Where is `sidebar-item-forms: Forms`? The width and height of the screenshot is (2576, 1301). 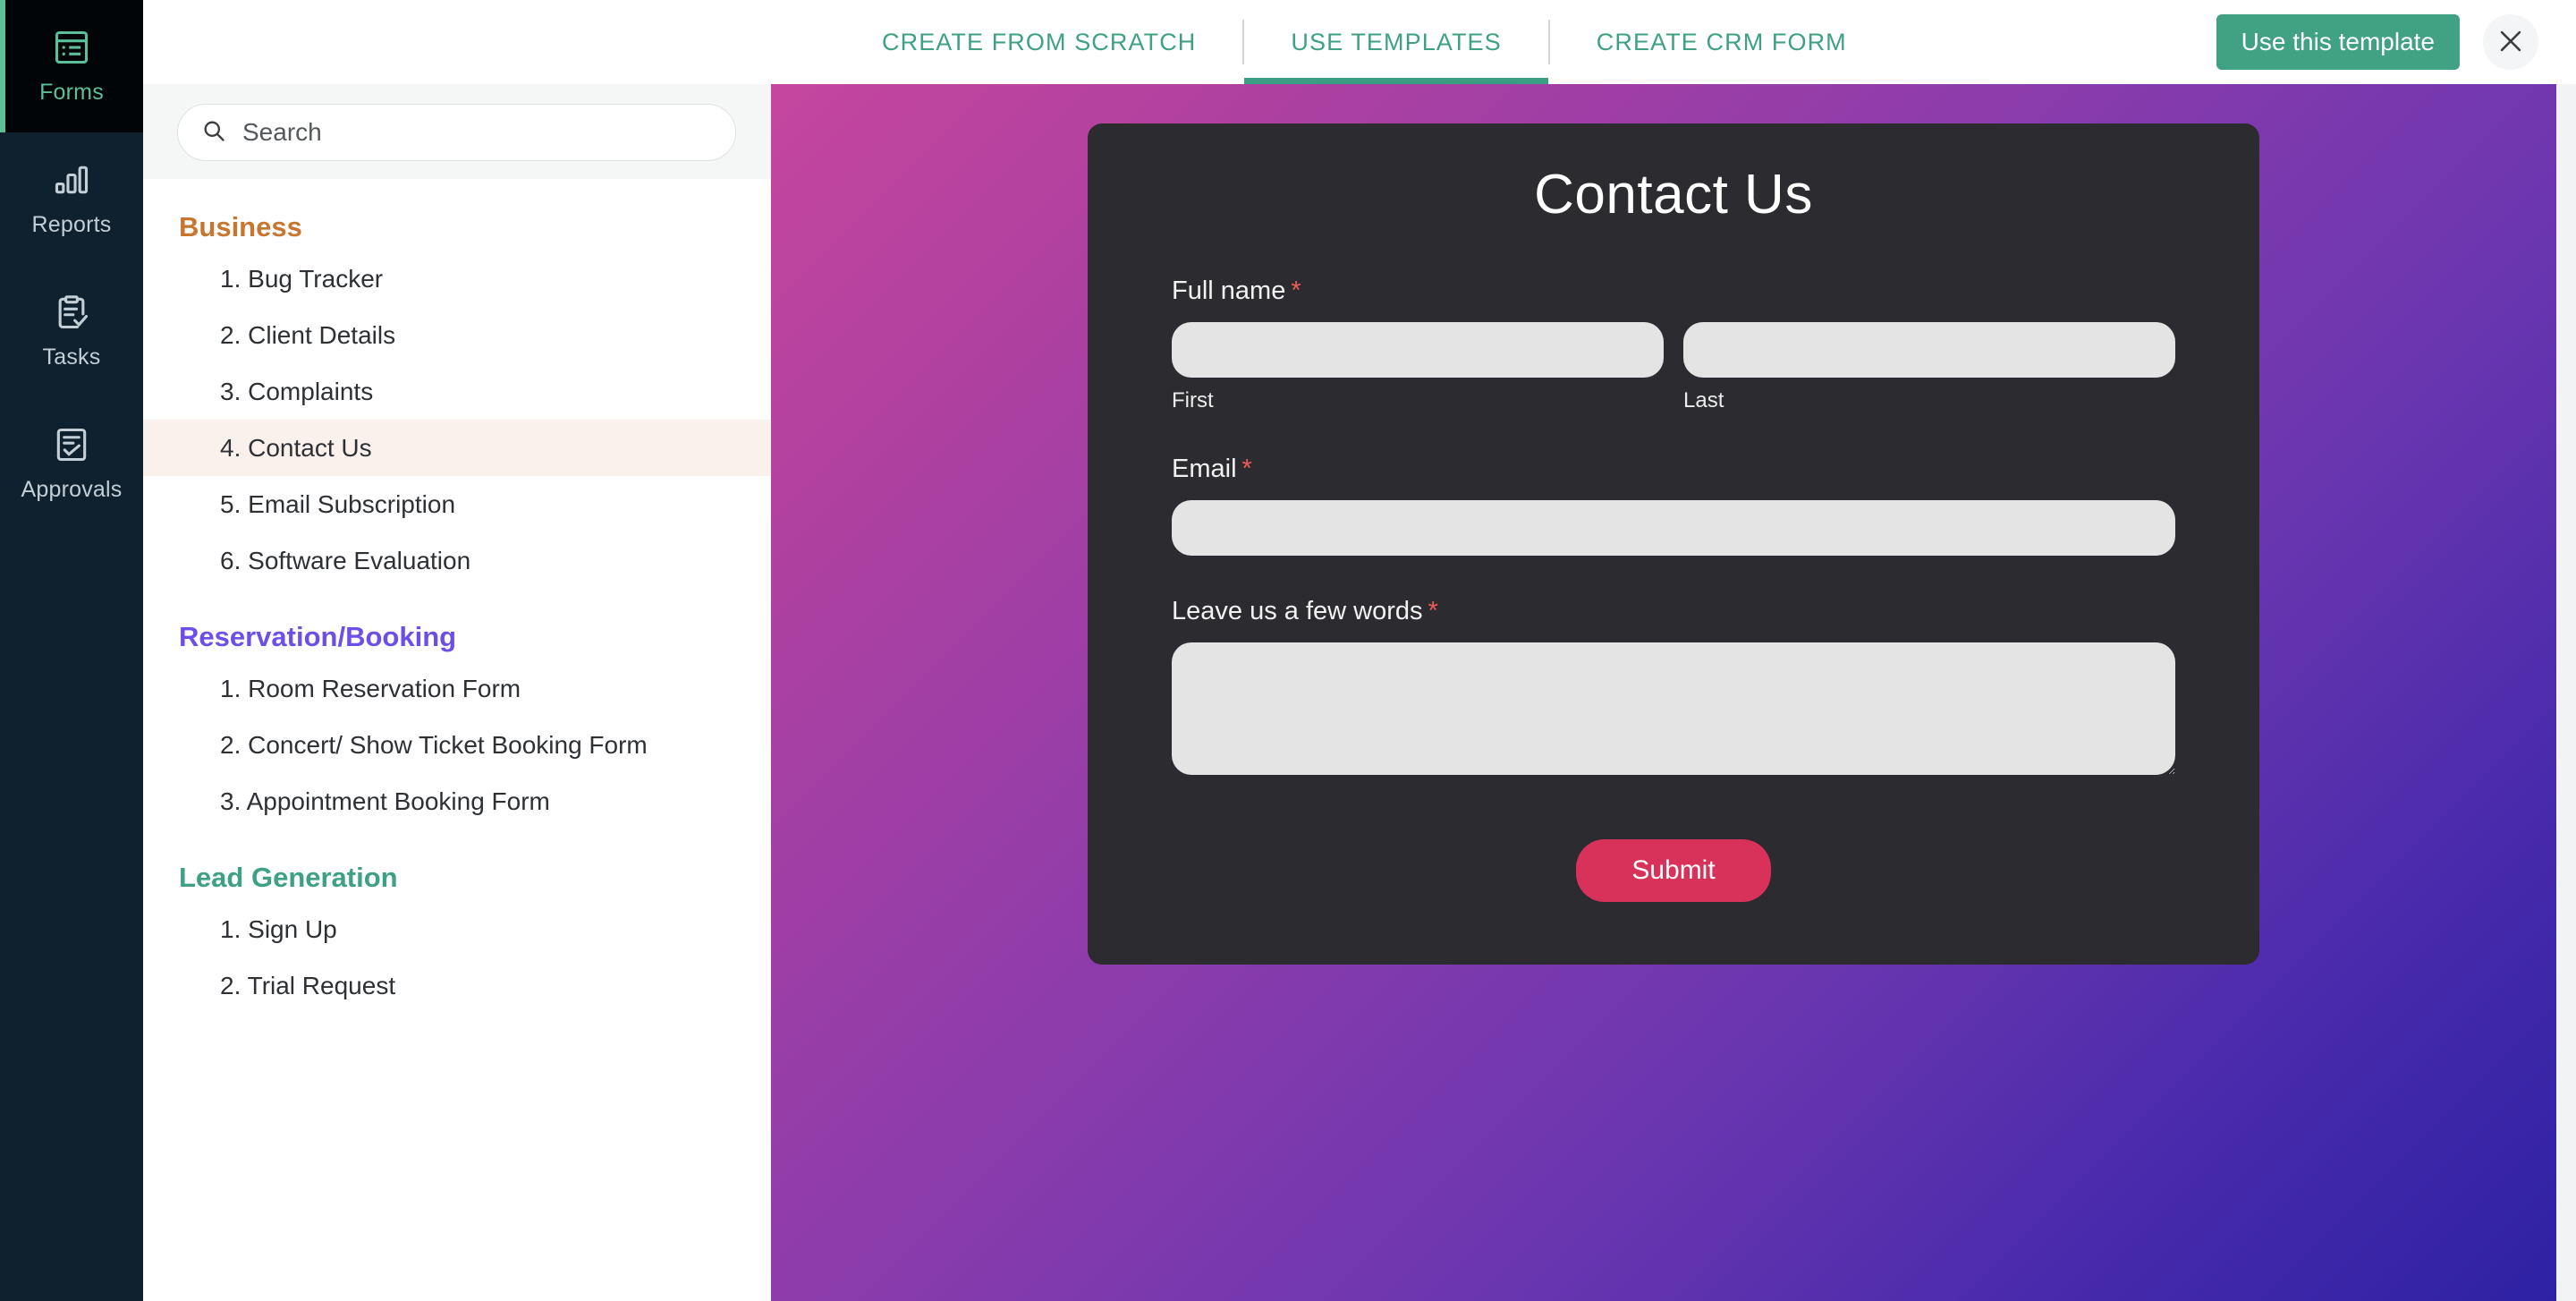 sidebar-item-forms: Forms is located at coordinates (71, 66).